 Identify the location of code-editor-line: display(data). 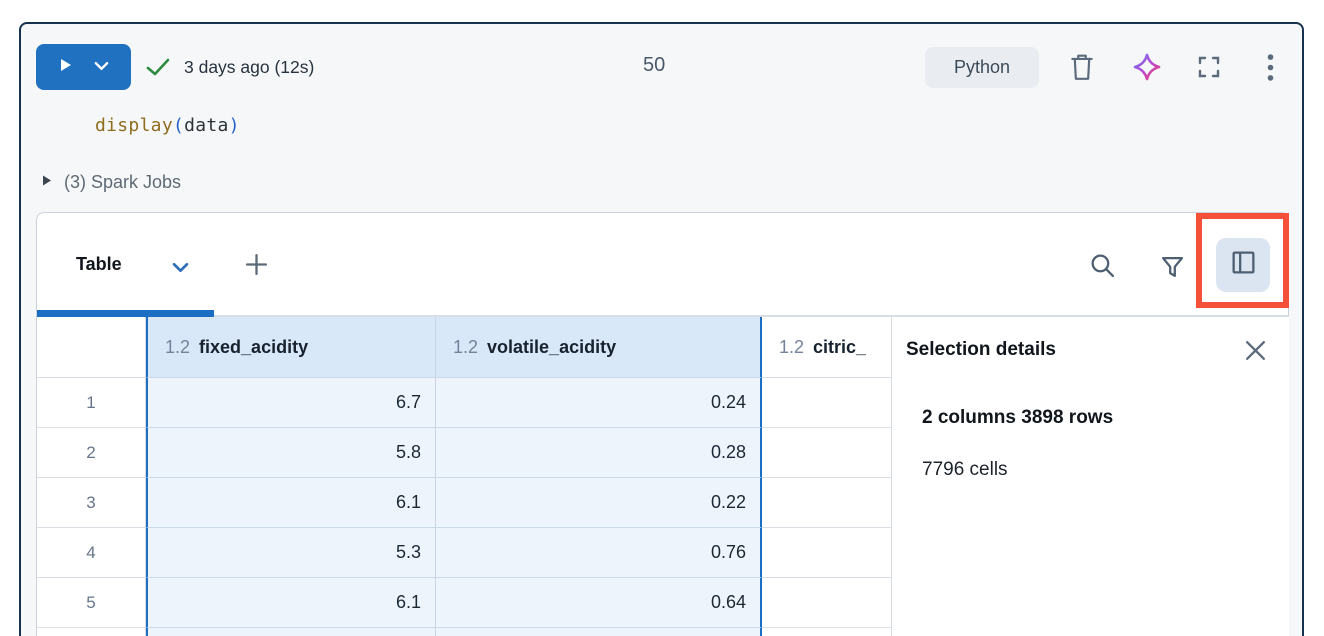
(167, 125).